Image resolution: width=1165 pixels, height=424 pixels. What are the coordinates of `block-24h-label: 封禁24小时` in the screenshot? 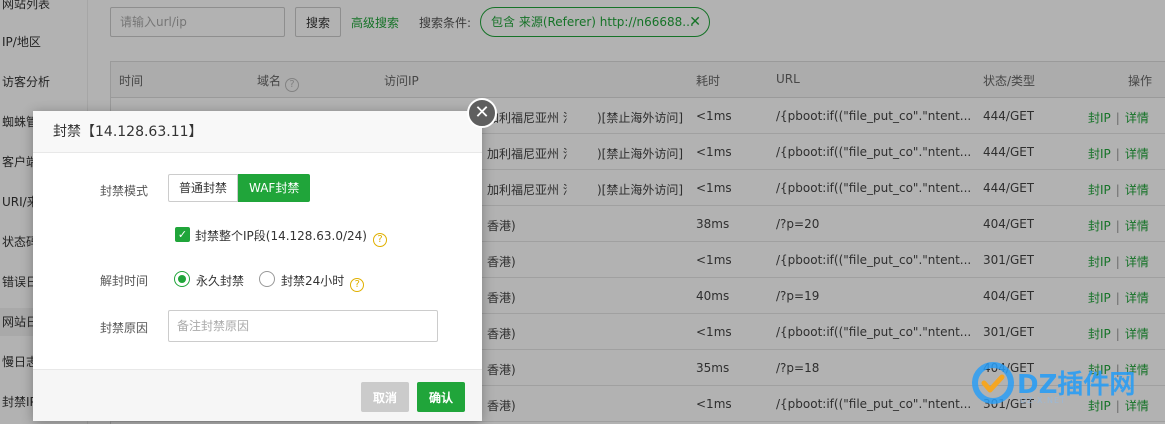 It's located at (313, 281).